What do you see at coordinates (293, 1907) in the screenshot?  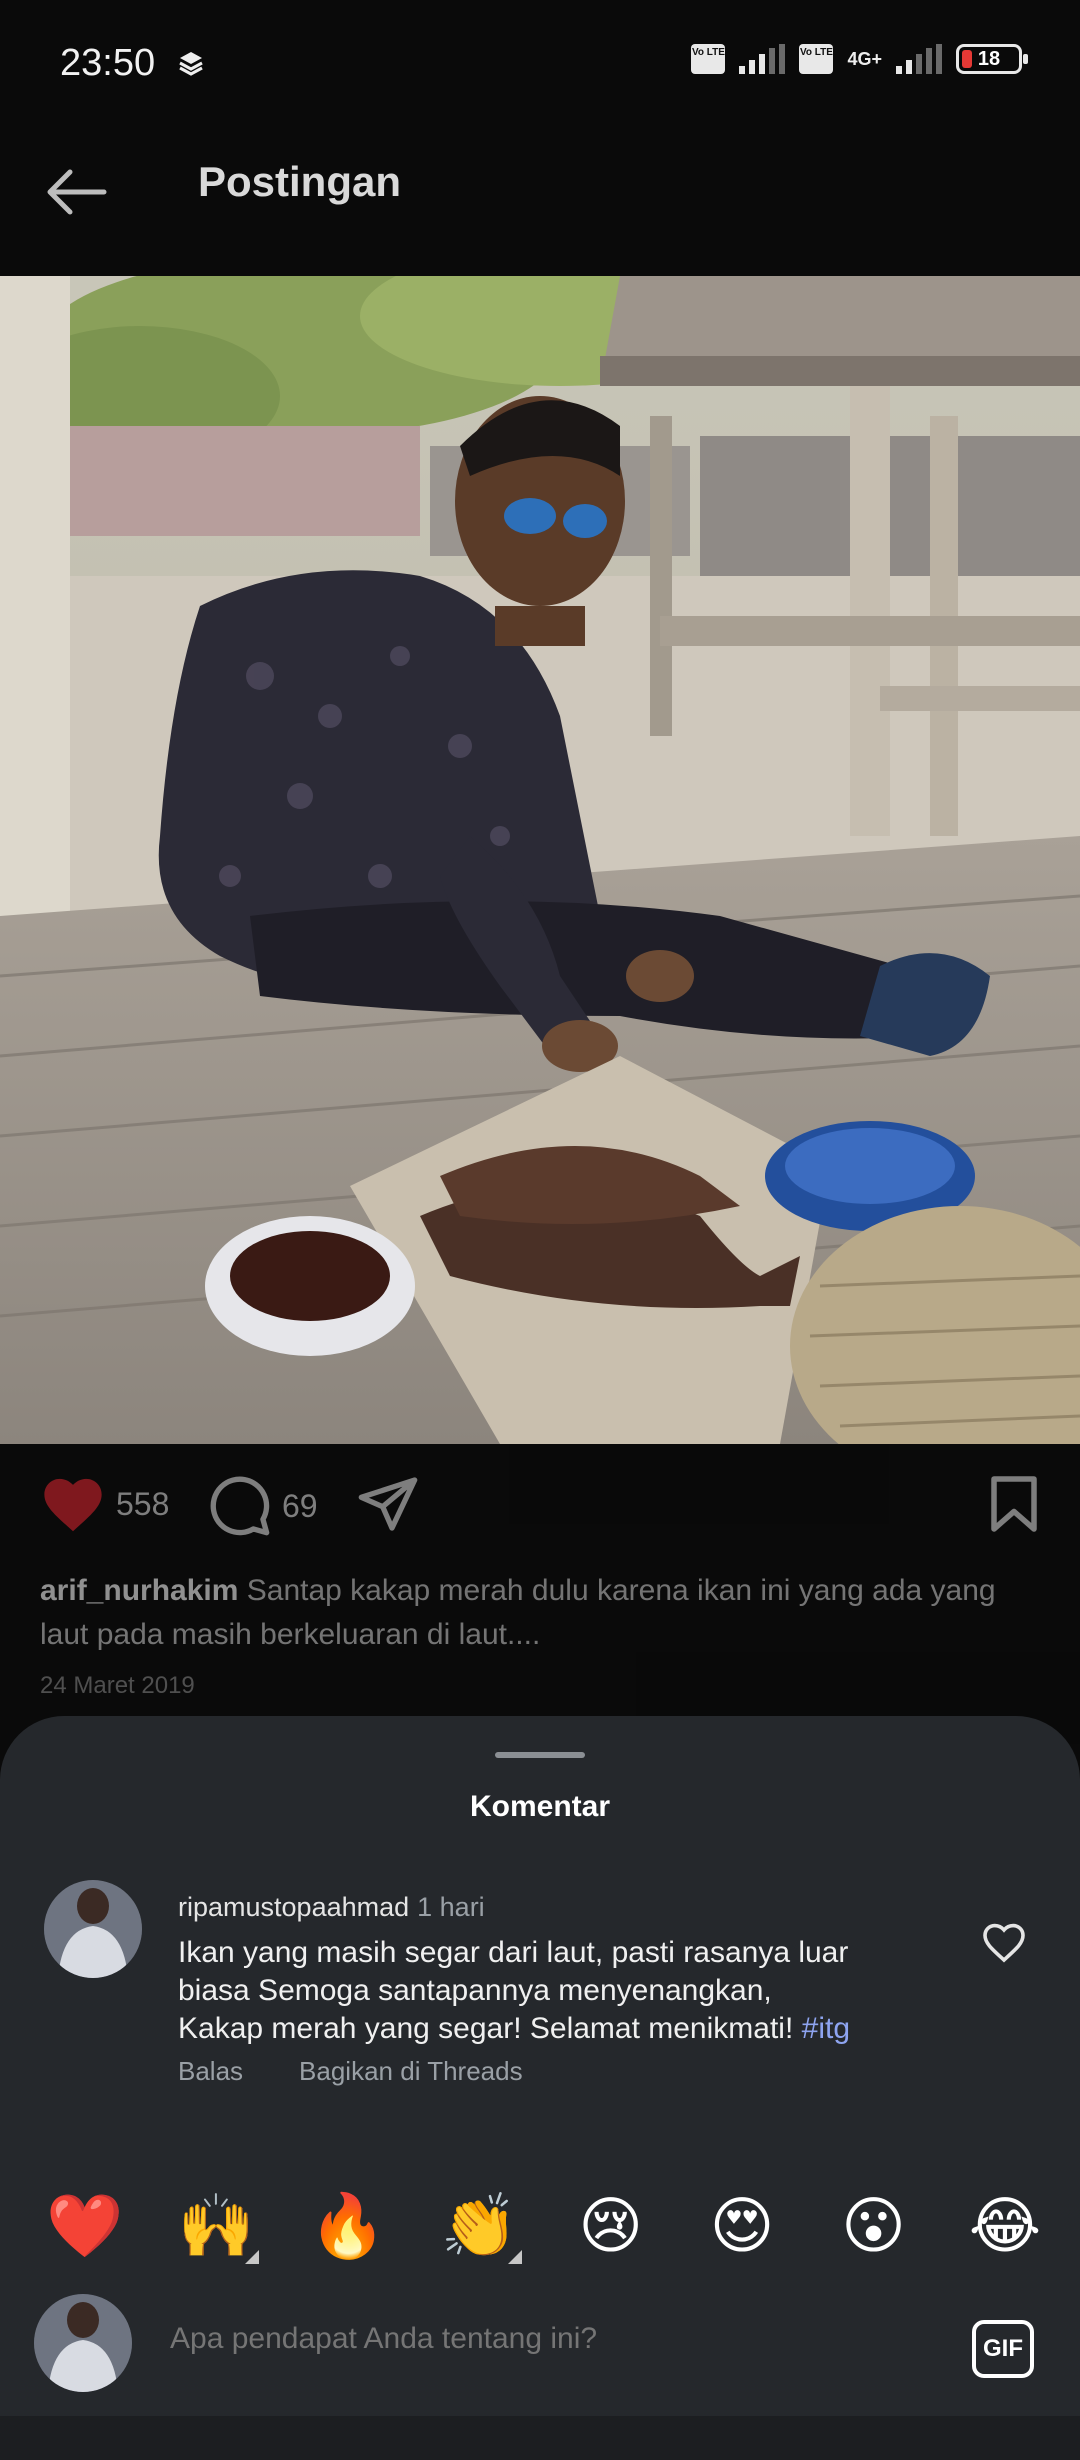 I see `comment-username: ripamustopaahmad` at bounding box center [293, 1907].